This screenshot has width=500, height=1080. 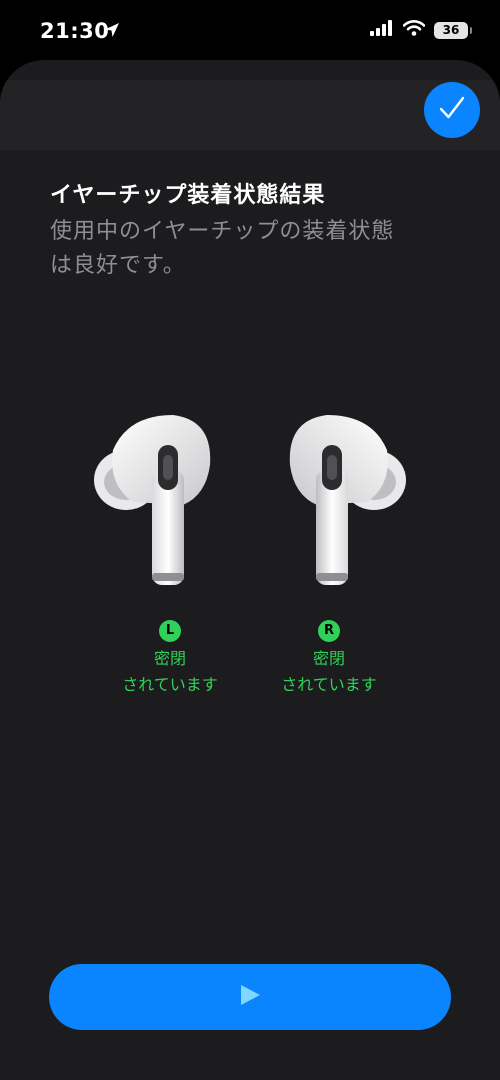 I want to click on checkmark-icon, so click(x=452, y=110).